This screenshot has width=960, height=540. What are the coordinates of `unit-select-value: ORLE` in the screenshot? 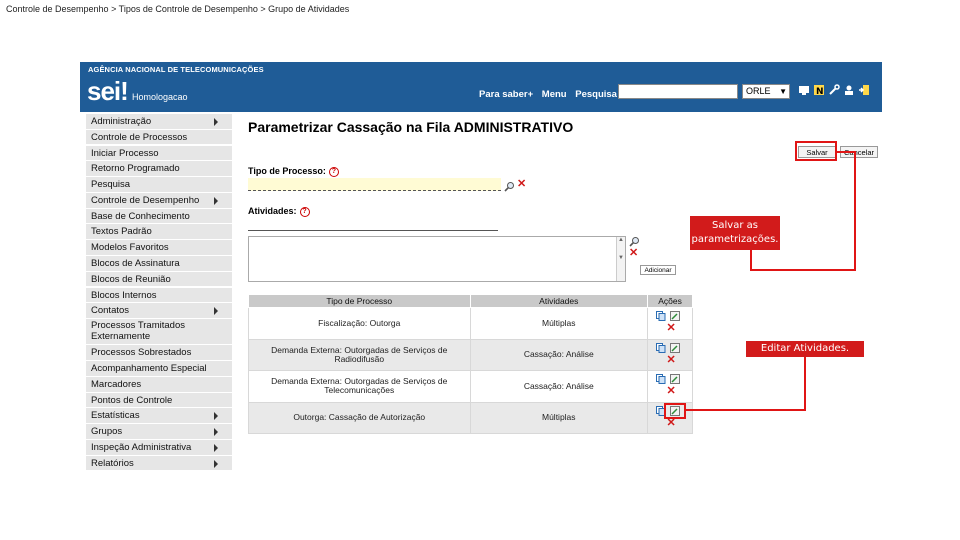 It's located at (758, 91).